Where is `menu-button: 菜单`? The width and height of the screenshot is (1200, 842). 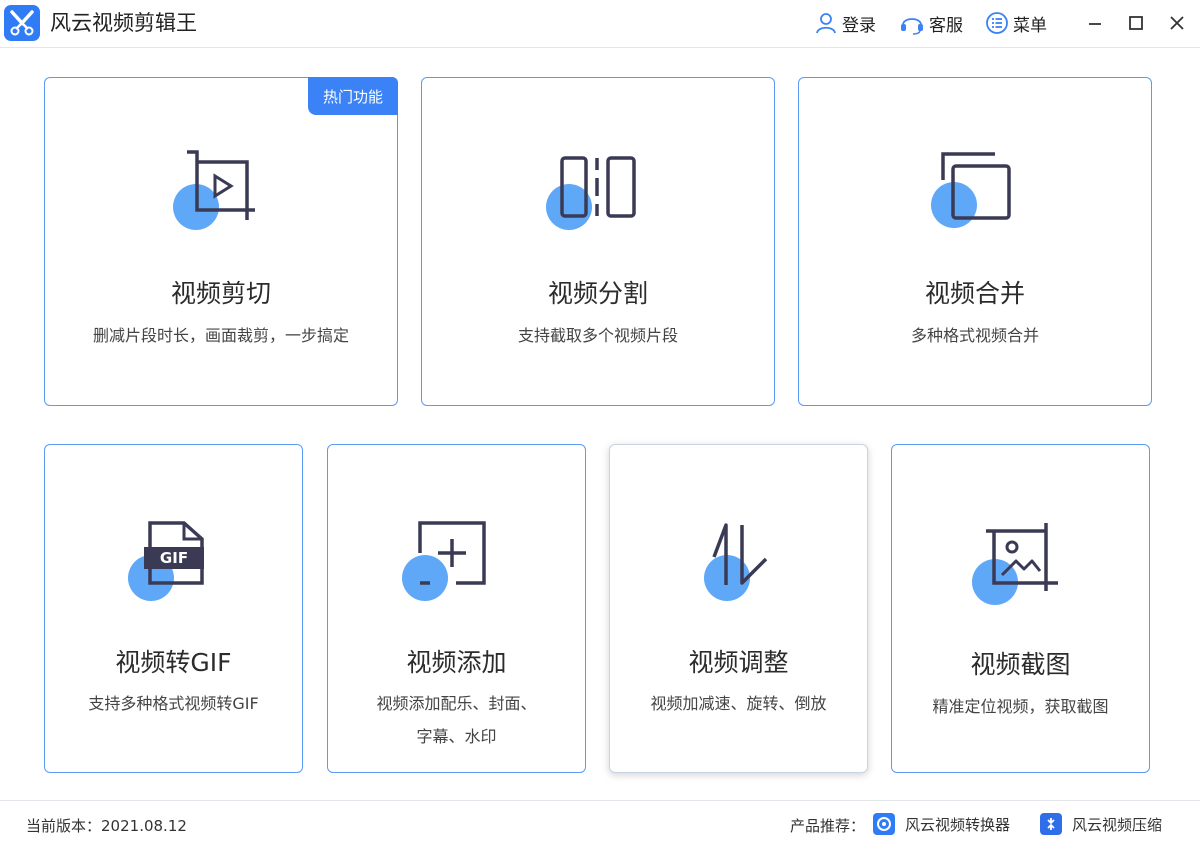
menu-button: 菜单 is located at coordinates (1016, 23).